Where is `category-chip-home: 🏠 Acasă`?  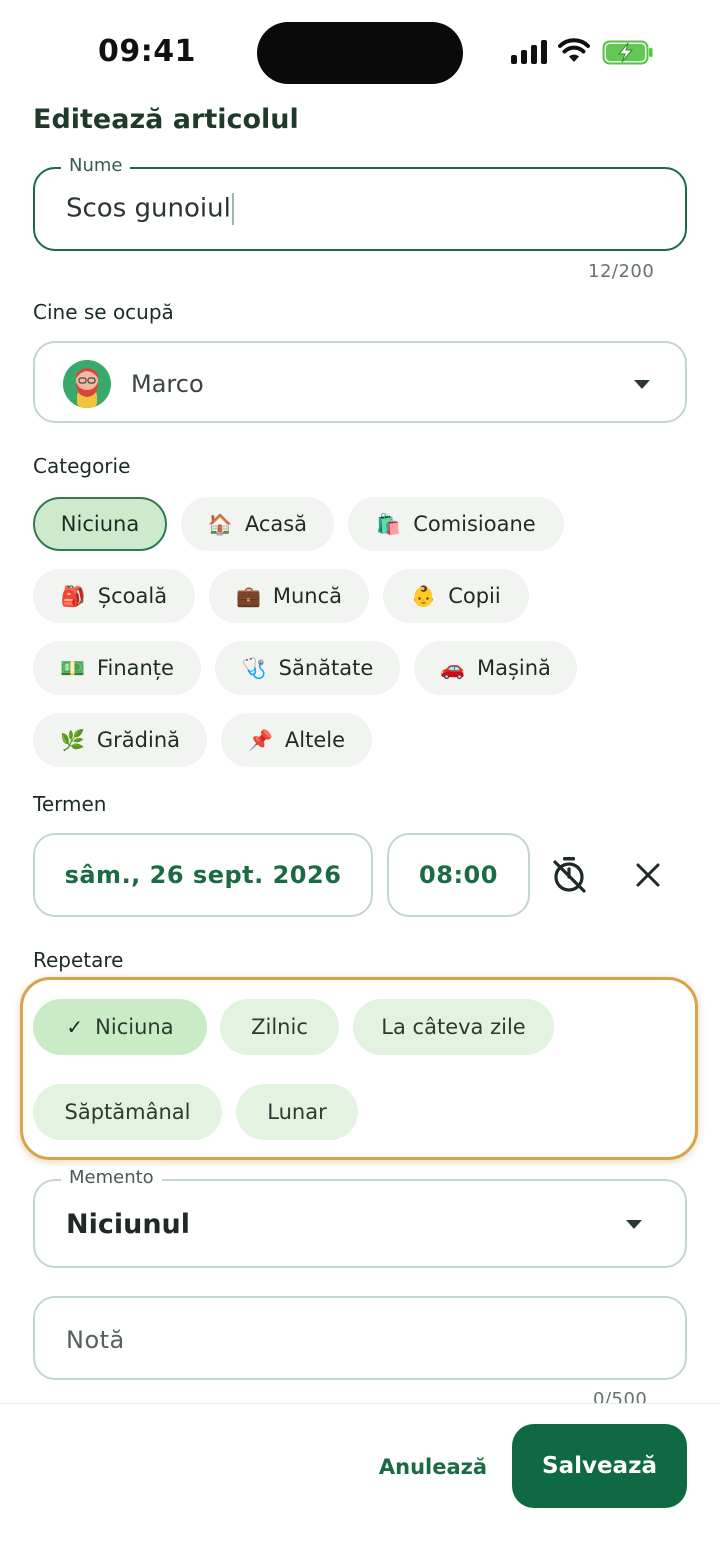 category-chip-home: 🏠 Acasă is located at coordinates (257, 524).